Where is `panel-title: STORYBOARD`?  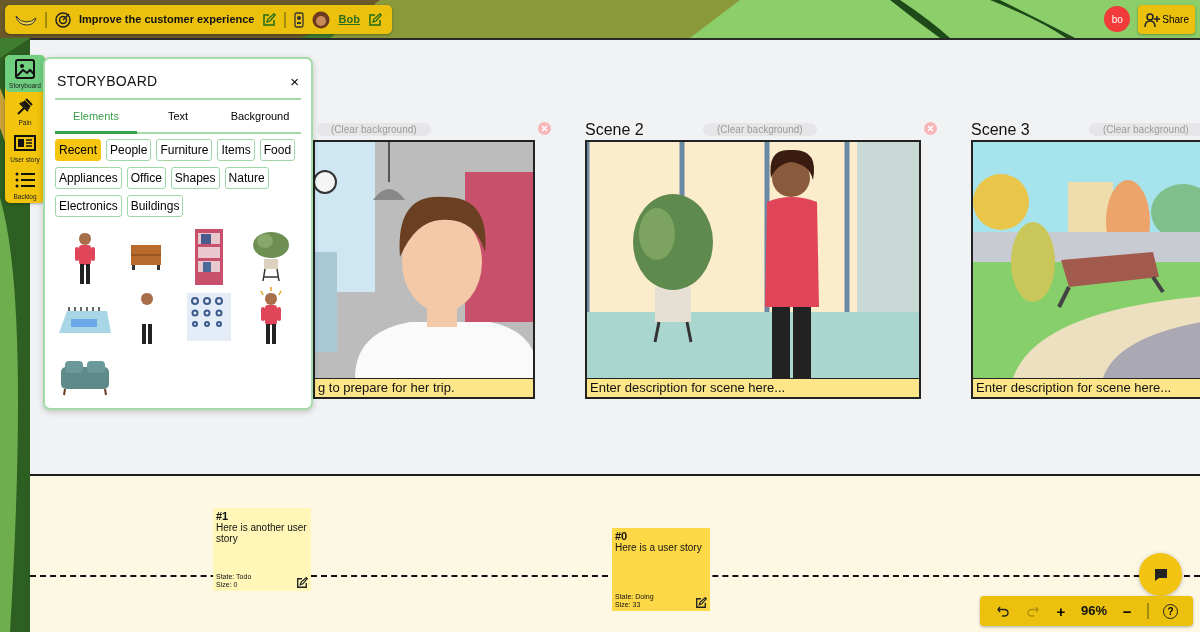
panel-title: STORYBOARD is located at coordinates (107, 81).